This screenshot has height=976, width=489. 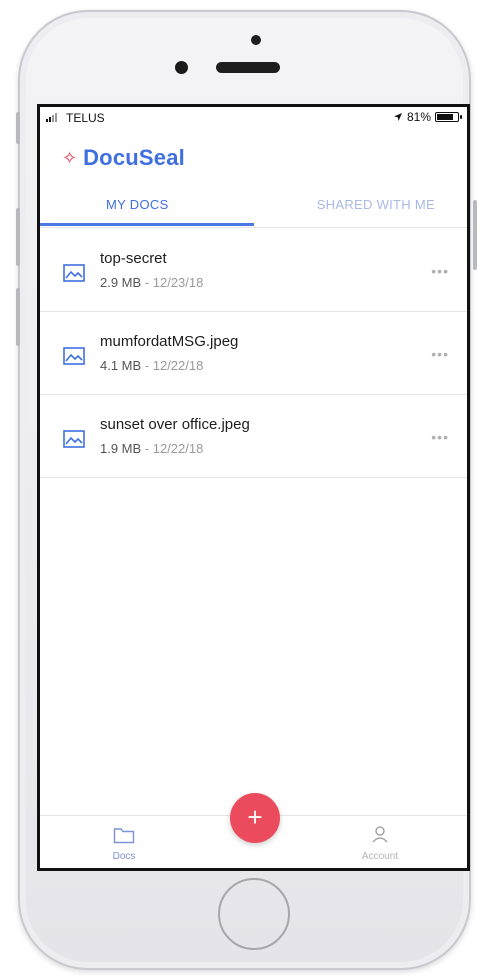 I want to click on status-right: 81%, so click(x=427, y=117).